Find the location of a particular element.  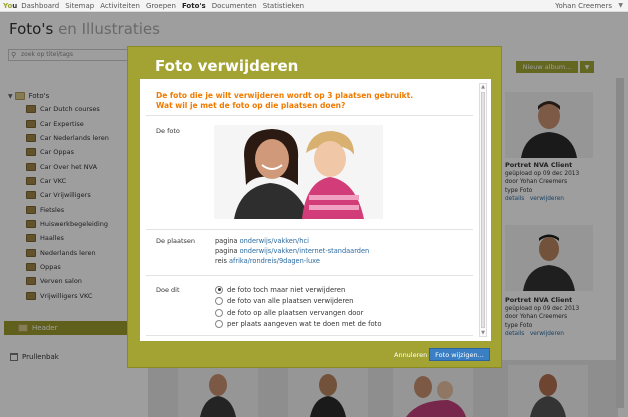

photo-preview is located at coordinates (298, 172).